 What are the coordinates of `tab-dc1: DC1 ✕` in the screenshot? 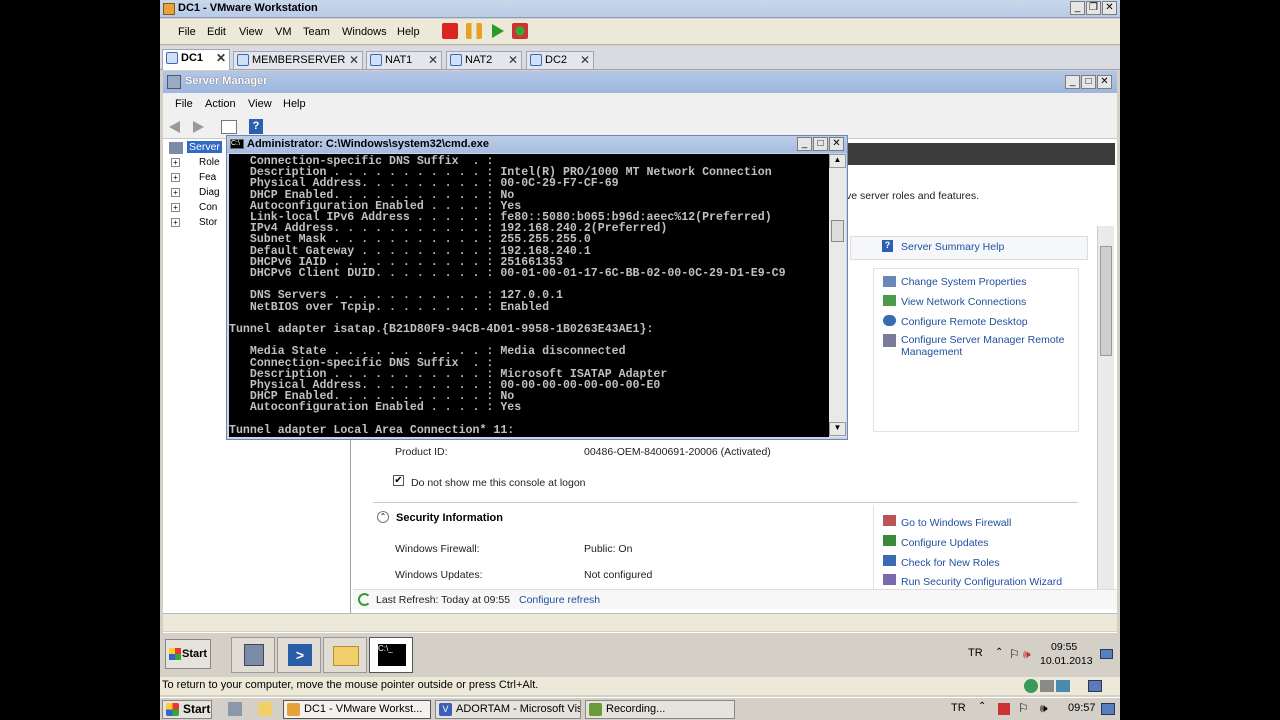 It's located at (196, 59).